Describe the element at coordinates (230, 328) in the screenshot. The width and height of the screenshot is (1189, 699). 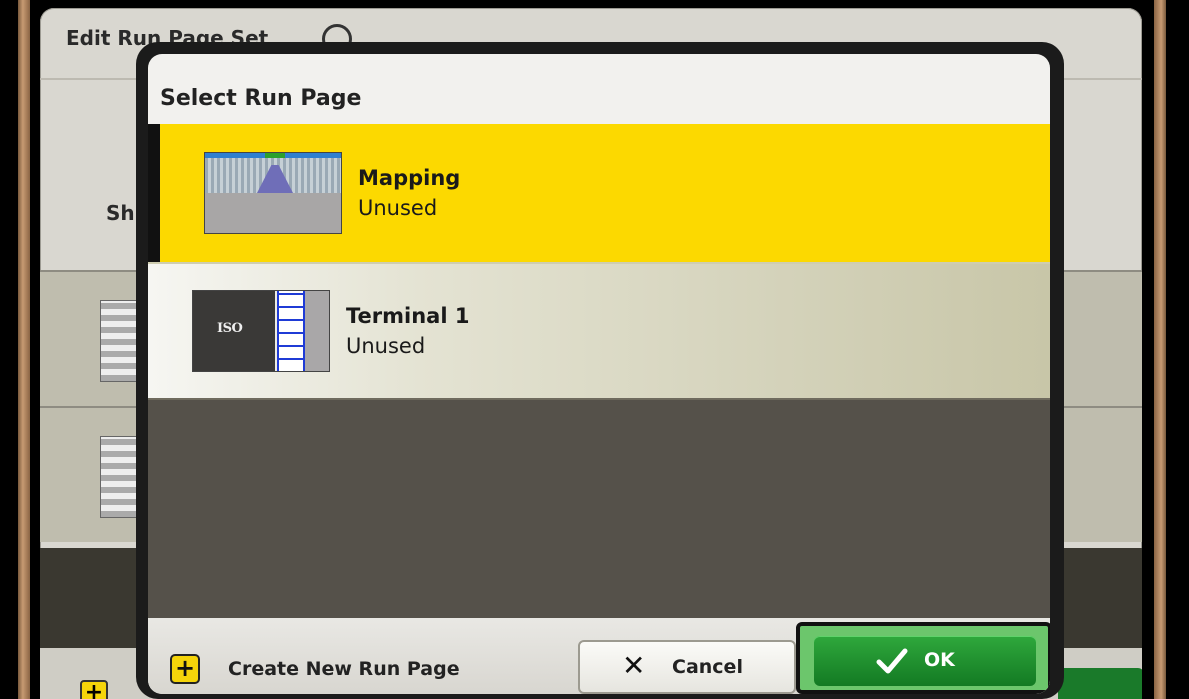
I see `iso-logo-text: ISO` at that location.